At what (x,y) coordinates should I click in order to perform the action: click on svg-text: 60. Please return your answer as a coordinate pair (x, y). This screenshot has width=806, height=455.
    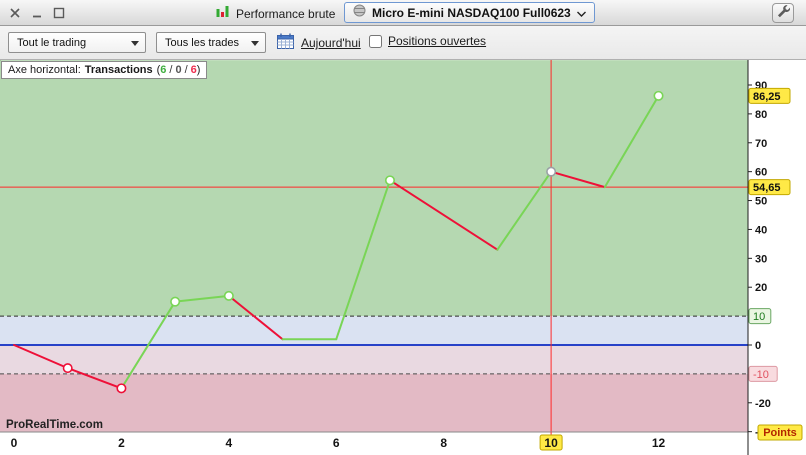
    Looking at the image, I should click on (761, 173).